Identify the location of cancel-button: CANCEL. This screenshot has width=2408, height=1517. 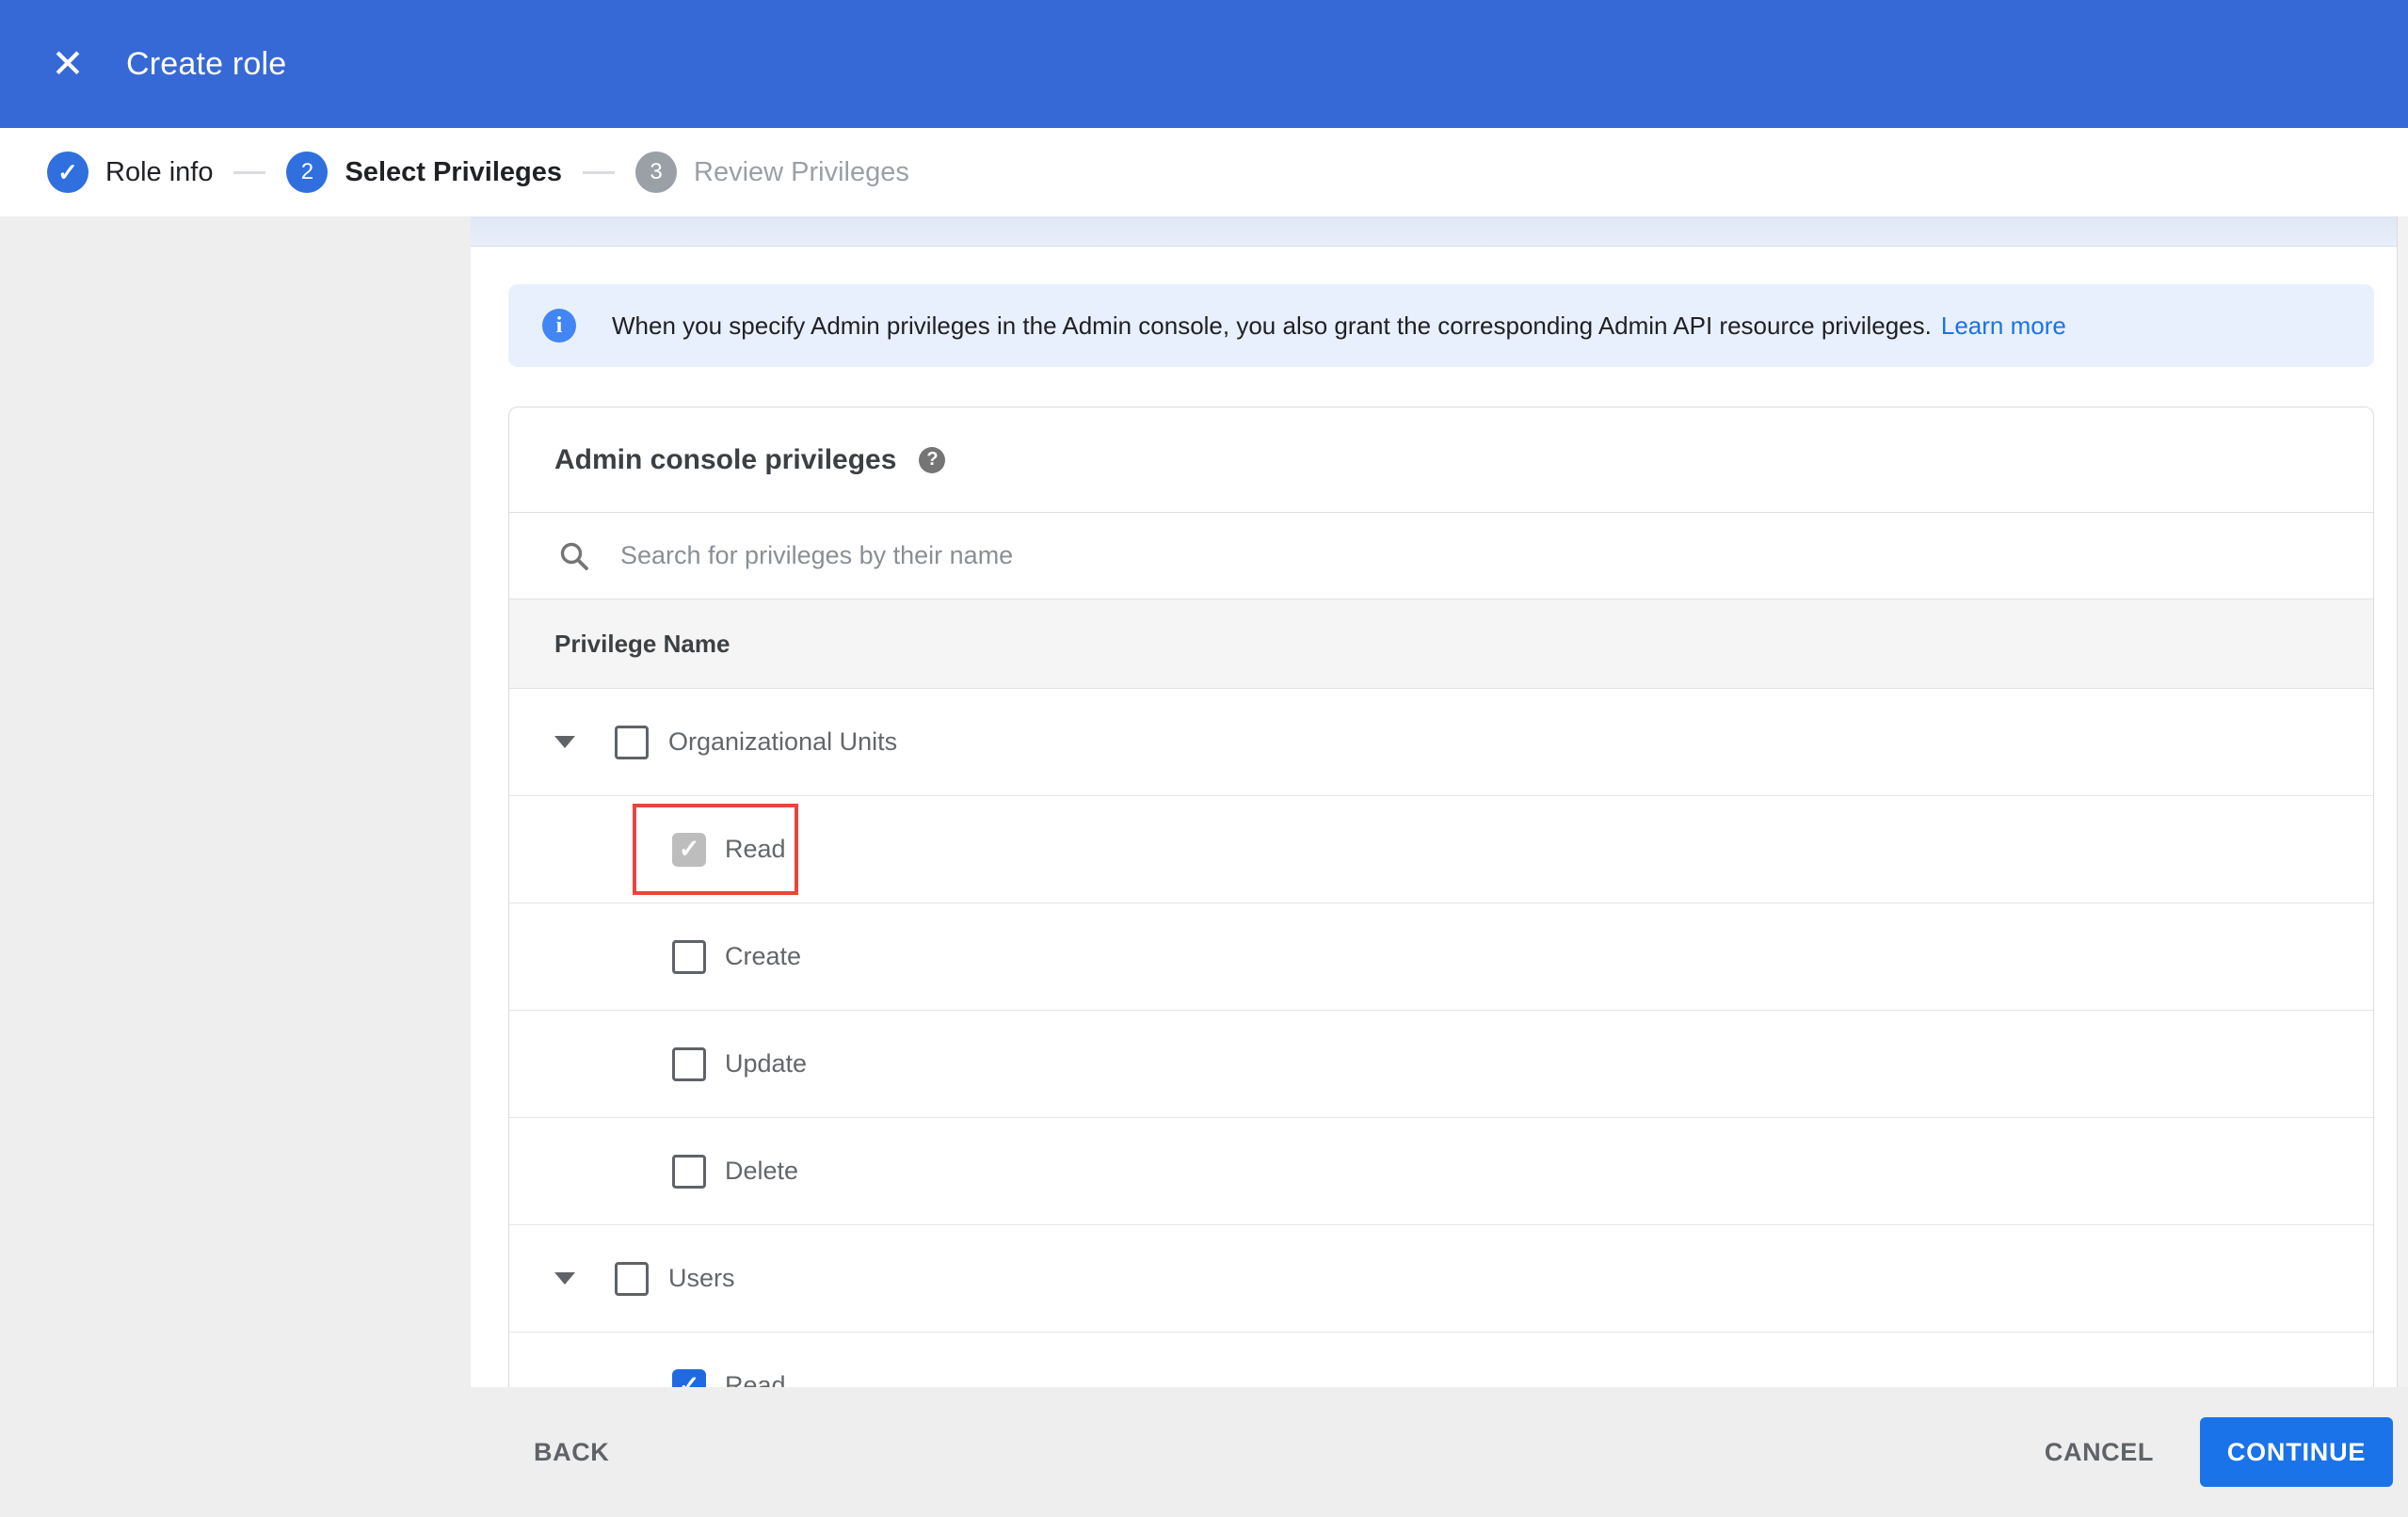
(2100, 1452).